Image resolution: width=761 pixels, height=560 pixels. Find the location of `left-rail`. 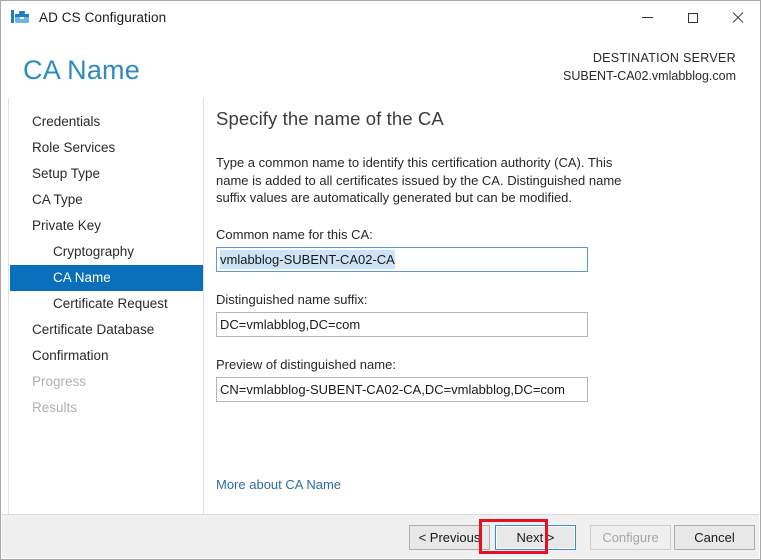

left-rail is located at coordinates (5, 306).